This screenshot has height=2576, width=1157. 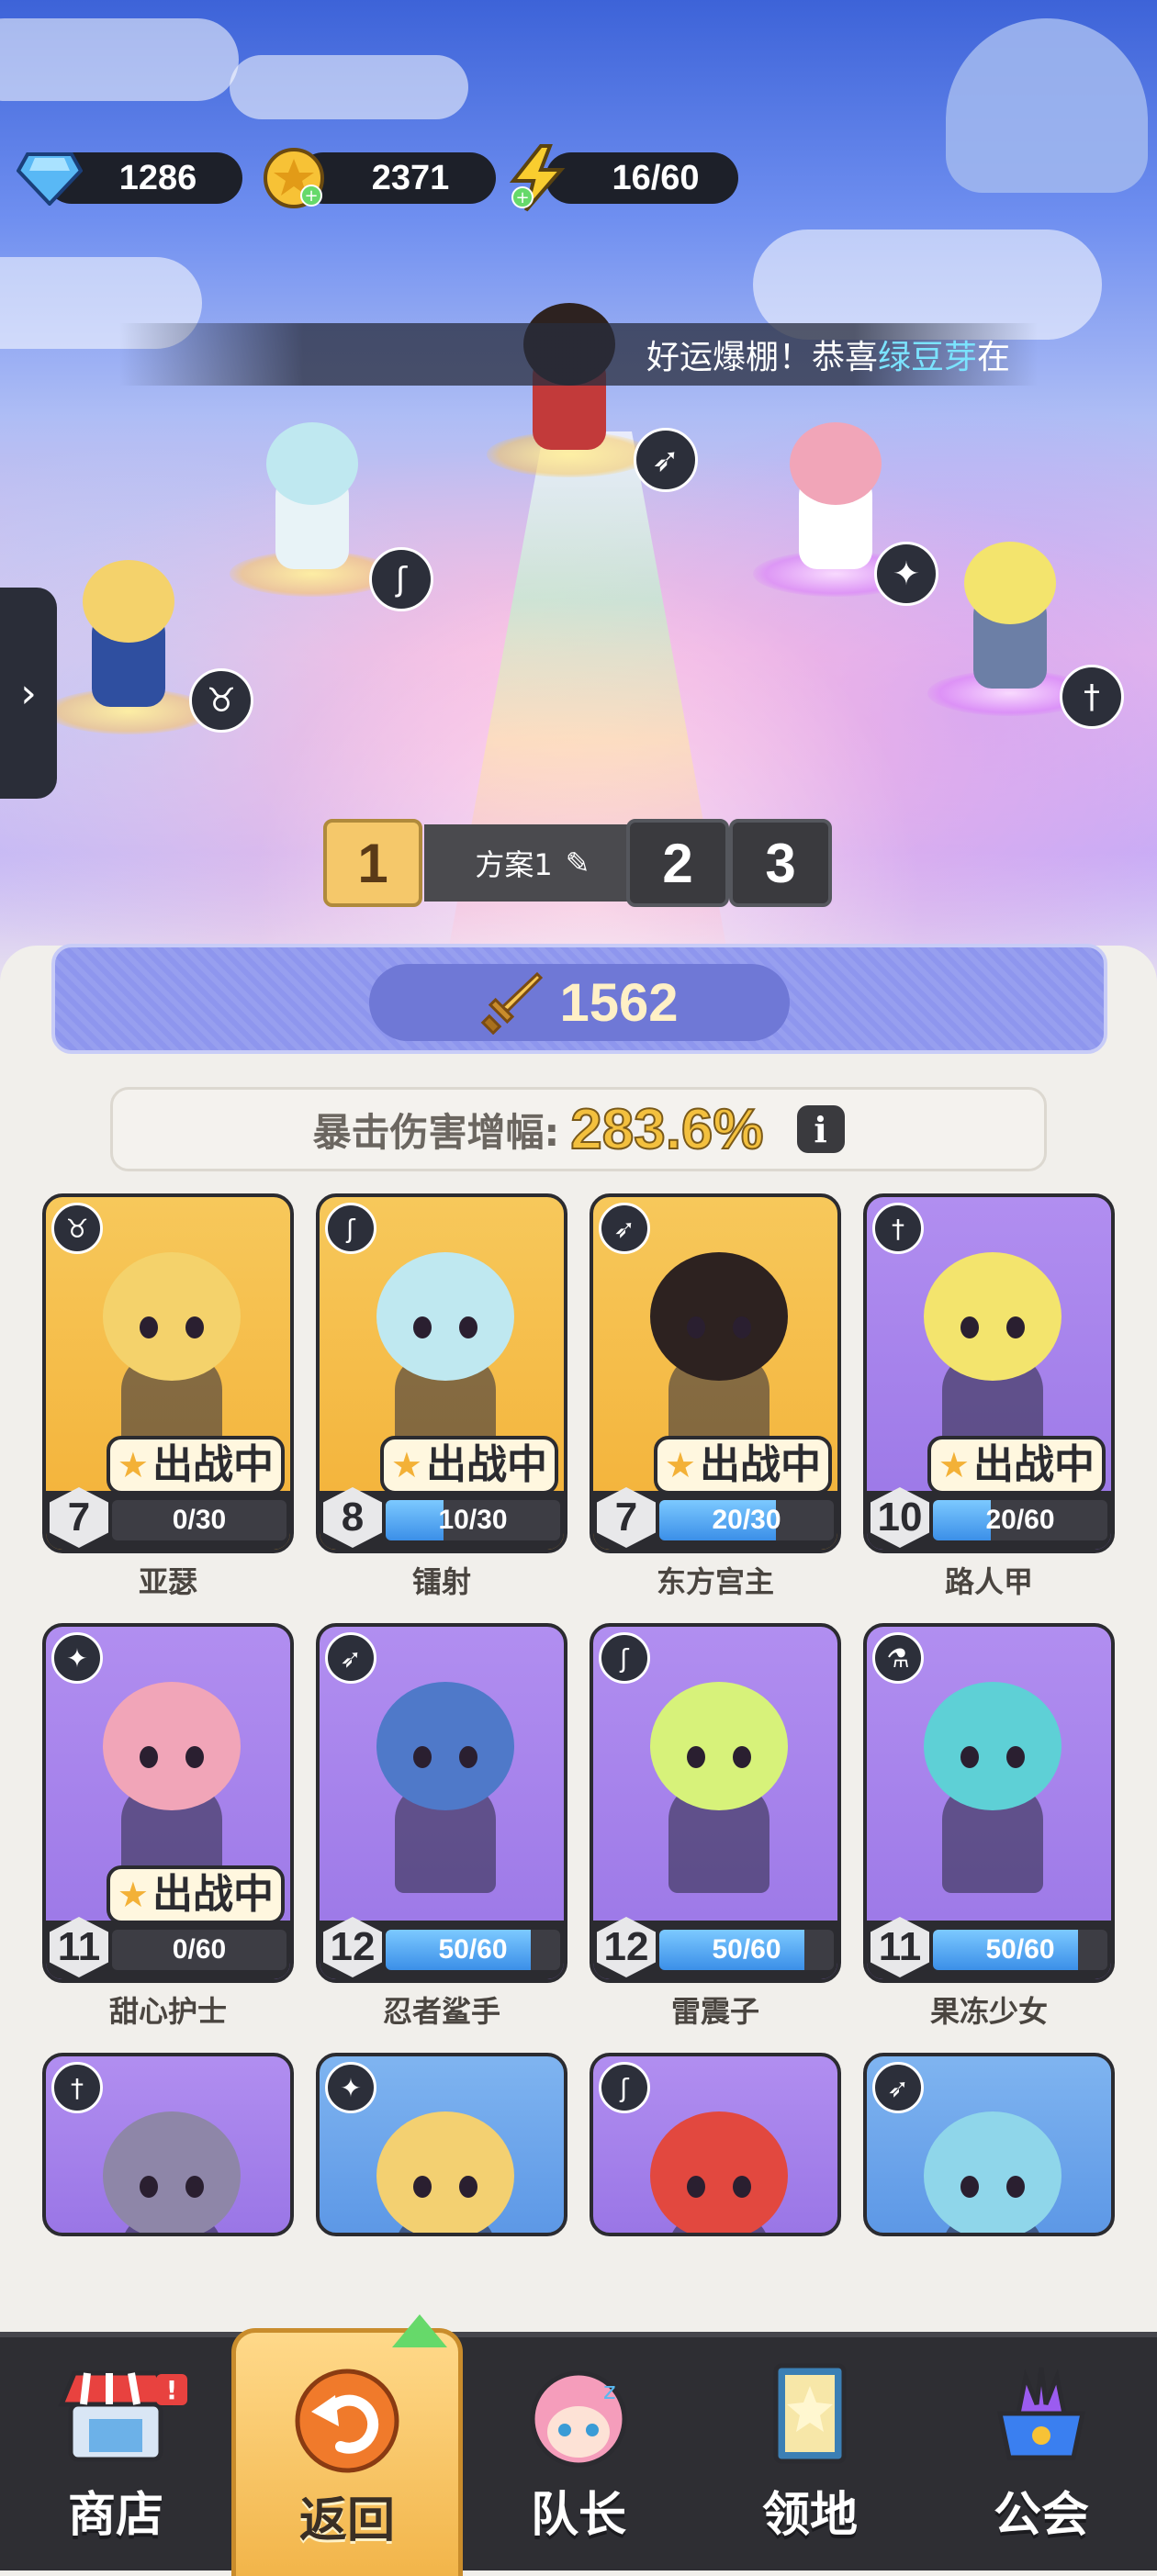 I want to click on nav-captain: z 队长, so click(x=578, y=2453).